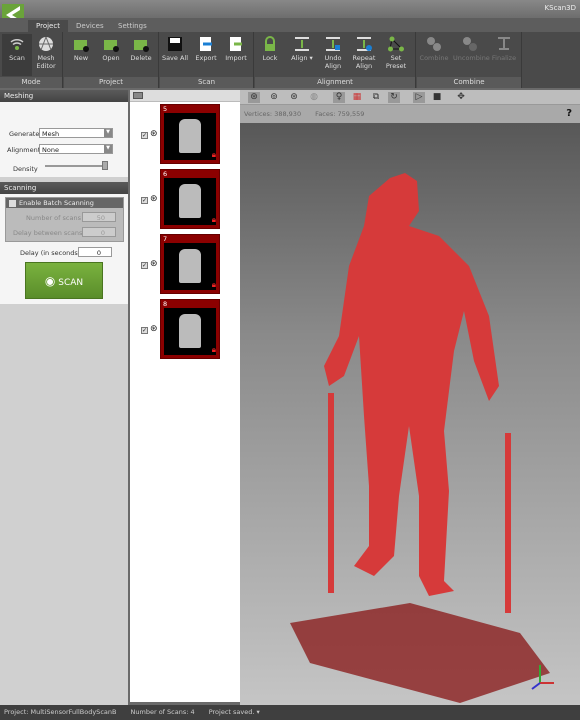  What do you see at coordinates (64, 280) in the screenshot?
I see `scan-button: ◉ SCAN` at bounding box center [64, 280].